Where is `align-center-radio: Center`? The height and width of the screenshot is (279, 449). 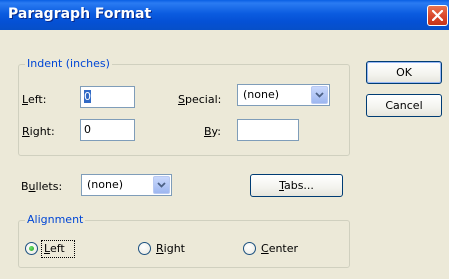
align-center-radio: Center is located at coordinates (283, 249).